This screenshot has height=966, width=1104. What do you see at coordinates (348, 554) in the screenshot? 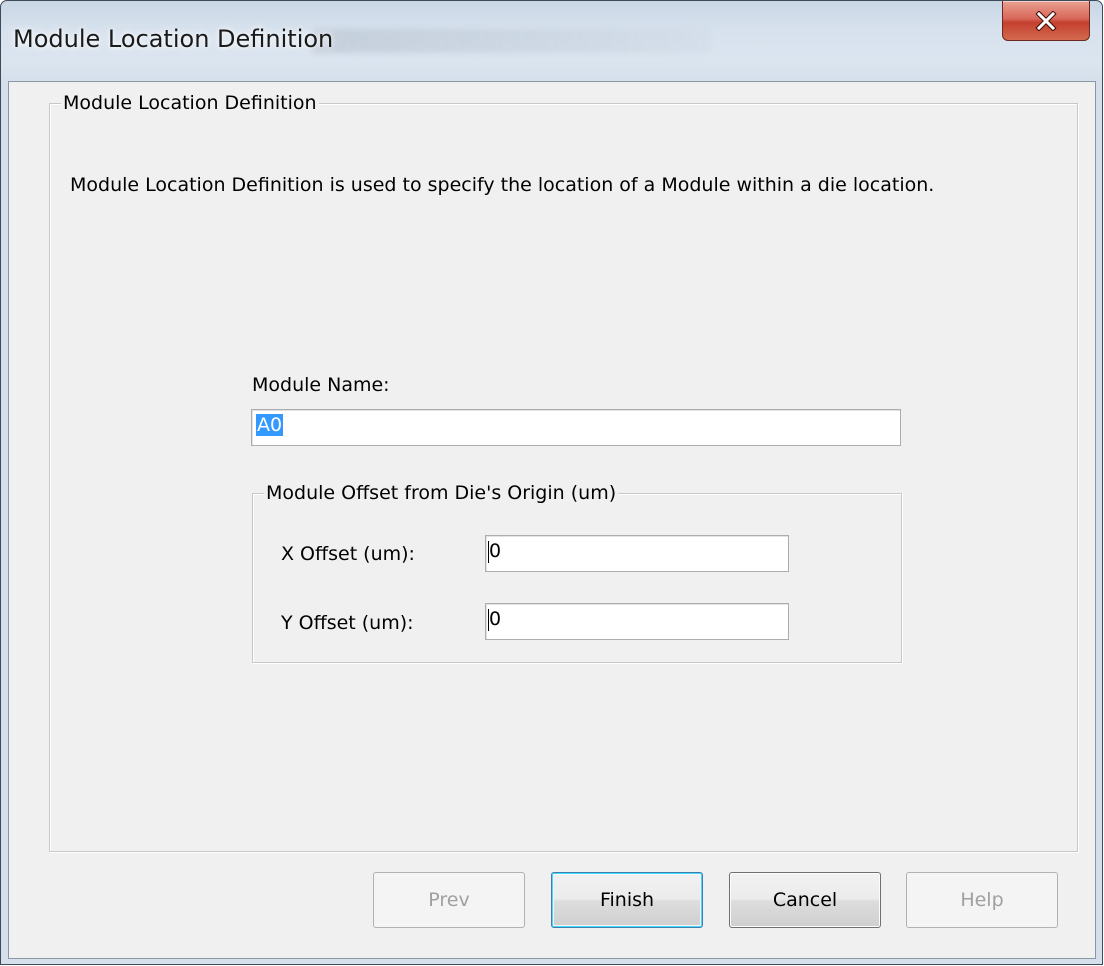
I see `x-offset-label: X Offset (um):` at bounding box center [348, 554].